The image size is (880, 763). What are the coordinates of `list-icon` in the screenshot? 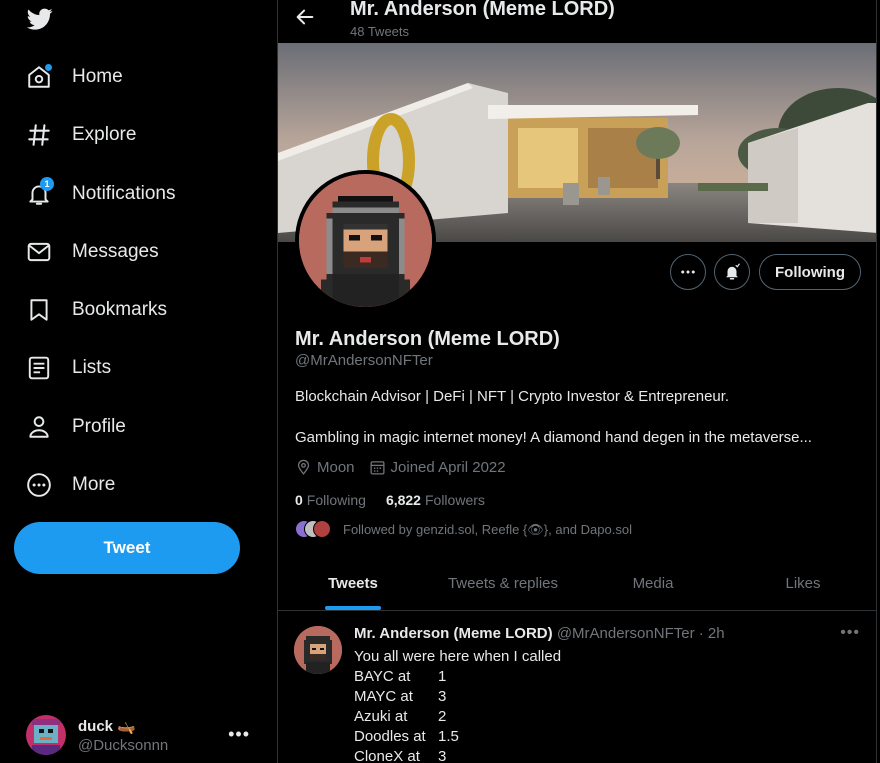 It's located at (39, 368).